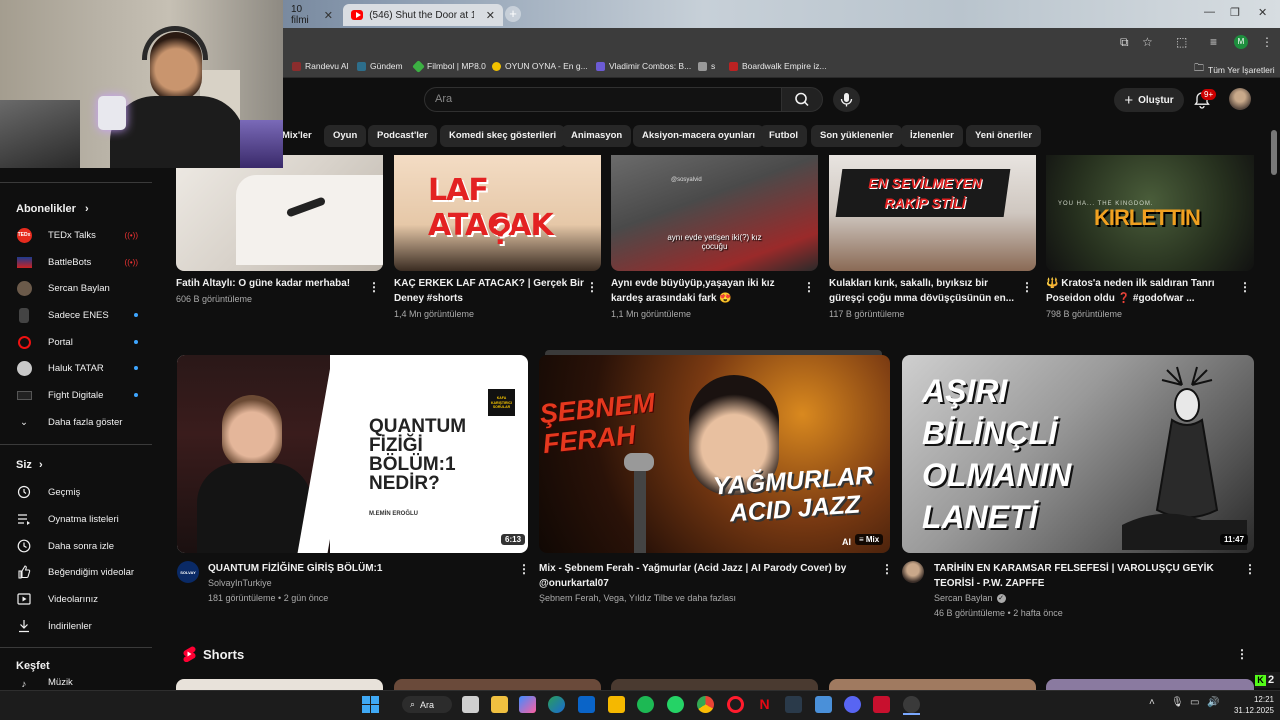  Describe the element at coordinates (852, 704) in the screenshot. I see `discord-icon` at that location.